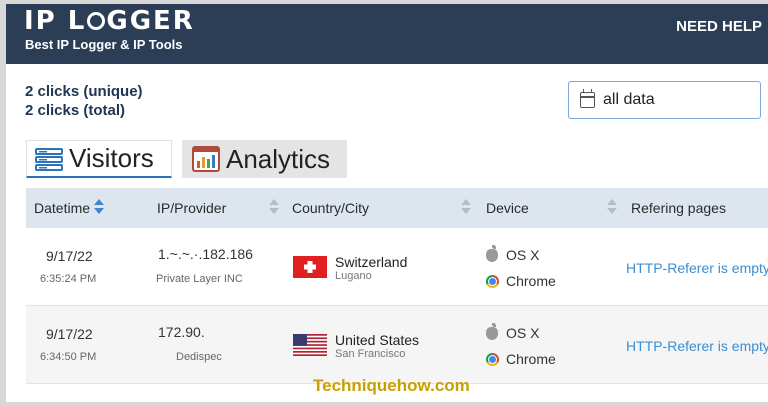  What do you see at coordinates (377, 340) in the screenshot?
I see `country-name: United States` at bounding box center [377, 340].